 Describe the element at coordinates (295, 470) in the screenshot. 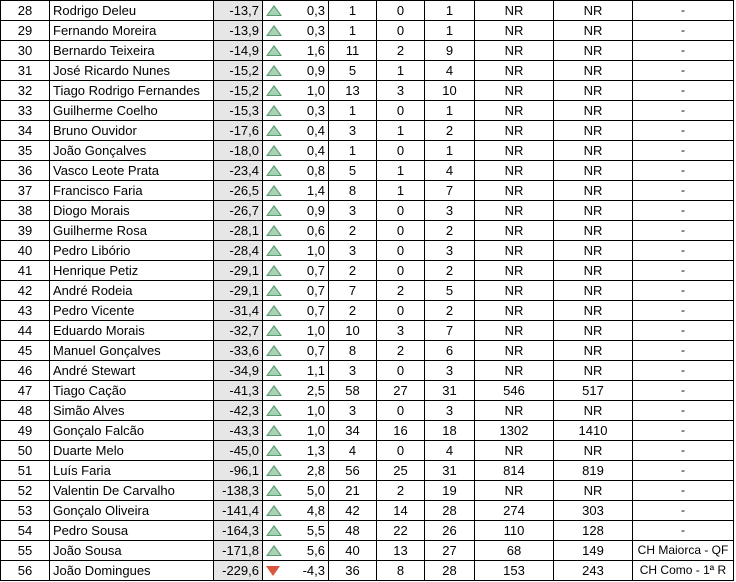

I see `delta-cell: 2,8` at that location.